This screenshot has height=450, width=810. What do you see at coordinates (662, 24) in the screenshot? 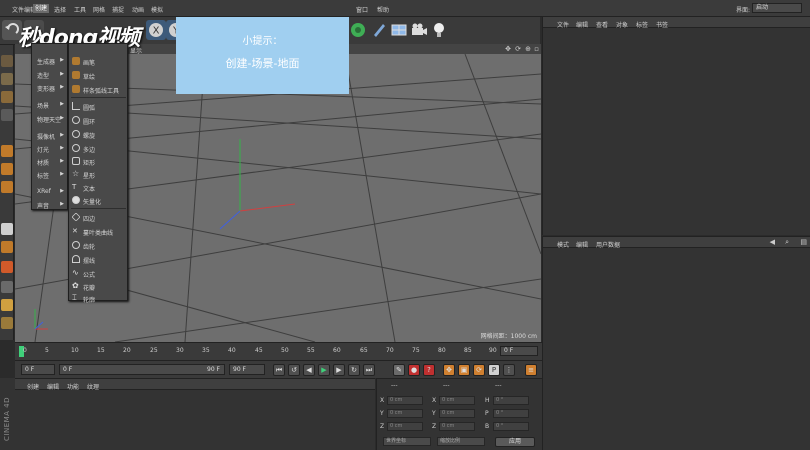
I see `obj-tab-bookmark: 书签` at bounding box center [662, 24].